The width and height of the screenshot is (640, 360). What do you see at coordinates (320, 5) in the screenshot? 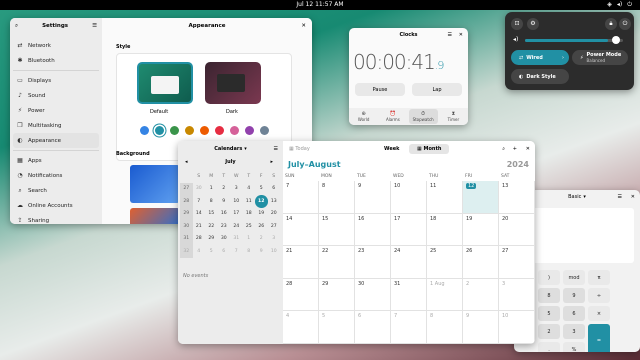
I see `clock: Jul 12 11:57 AM` at bounding box center [320, 5].